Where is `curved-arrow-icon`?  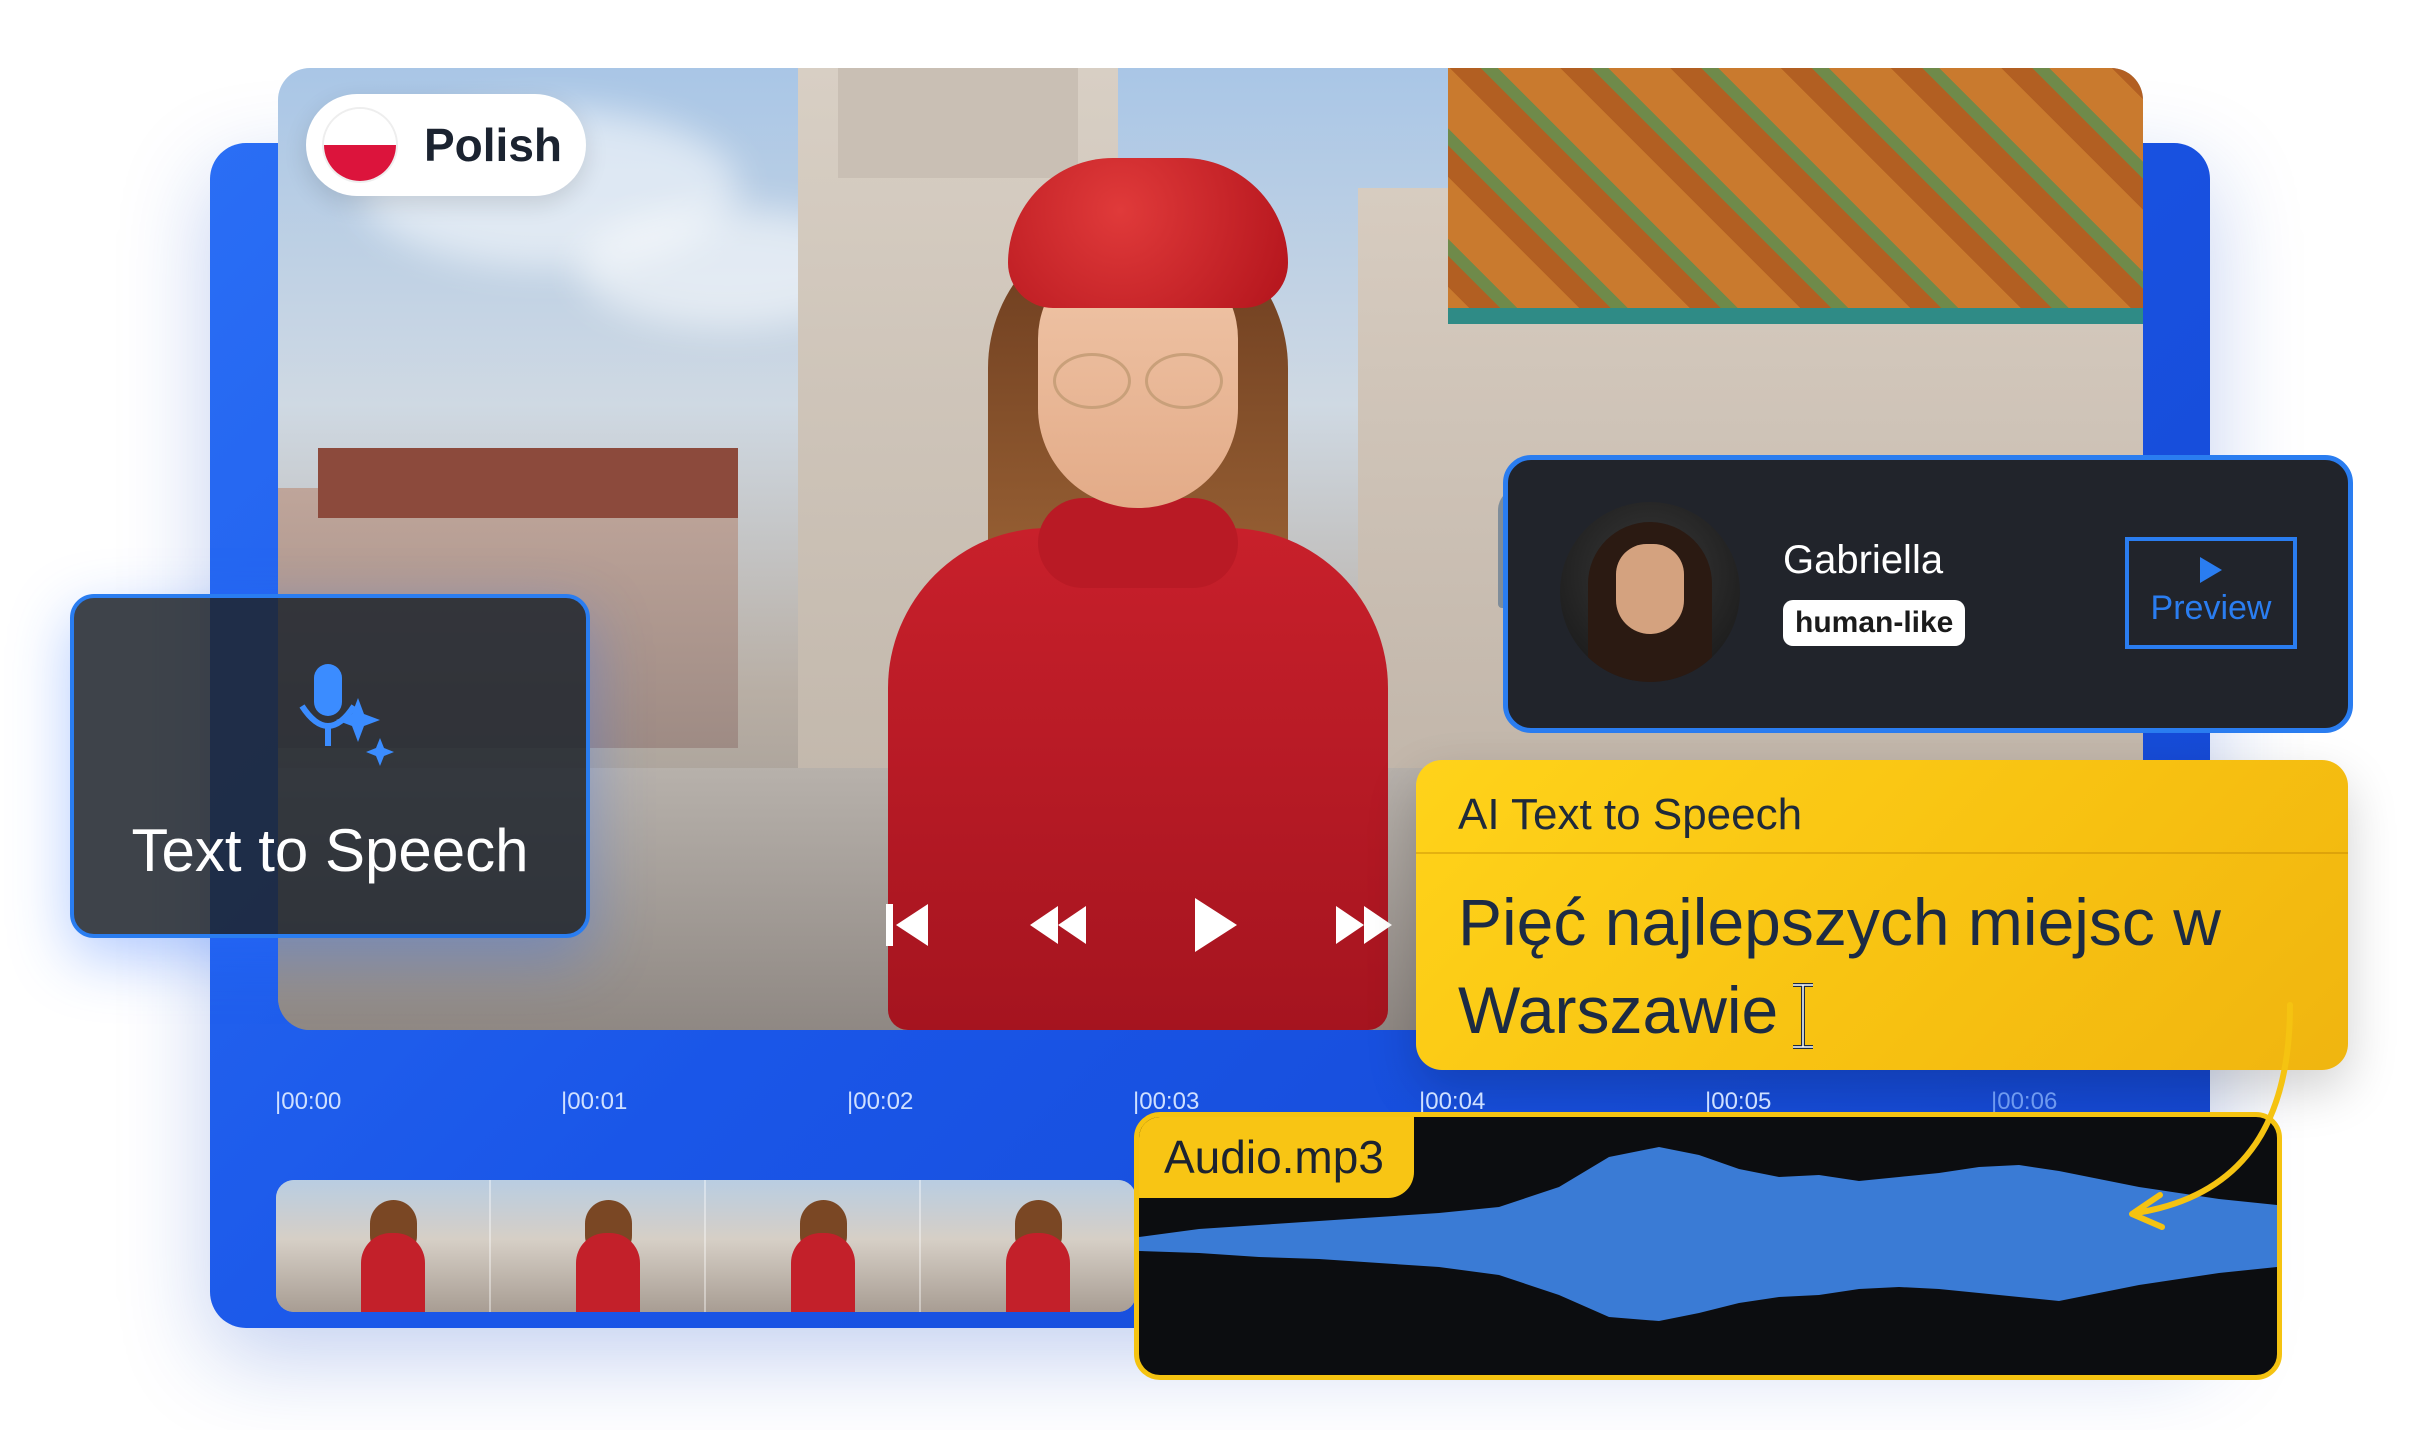
curved-arrow-icon is located at coordinates (2211, 1116).